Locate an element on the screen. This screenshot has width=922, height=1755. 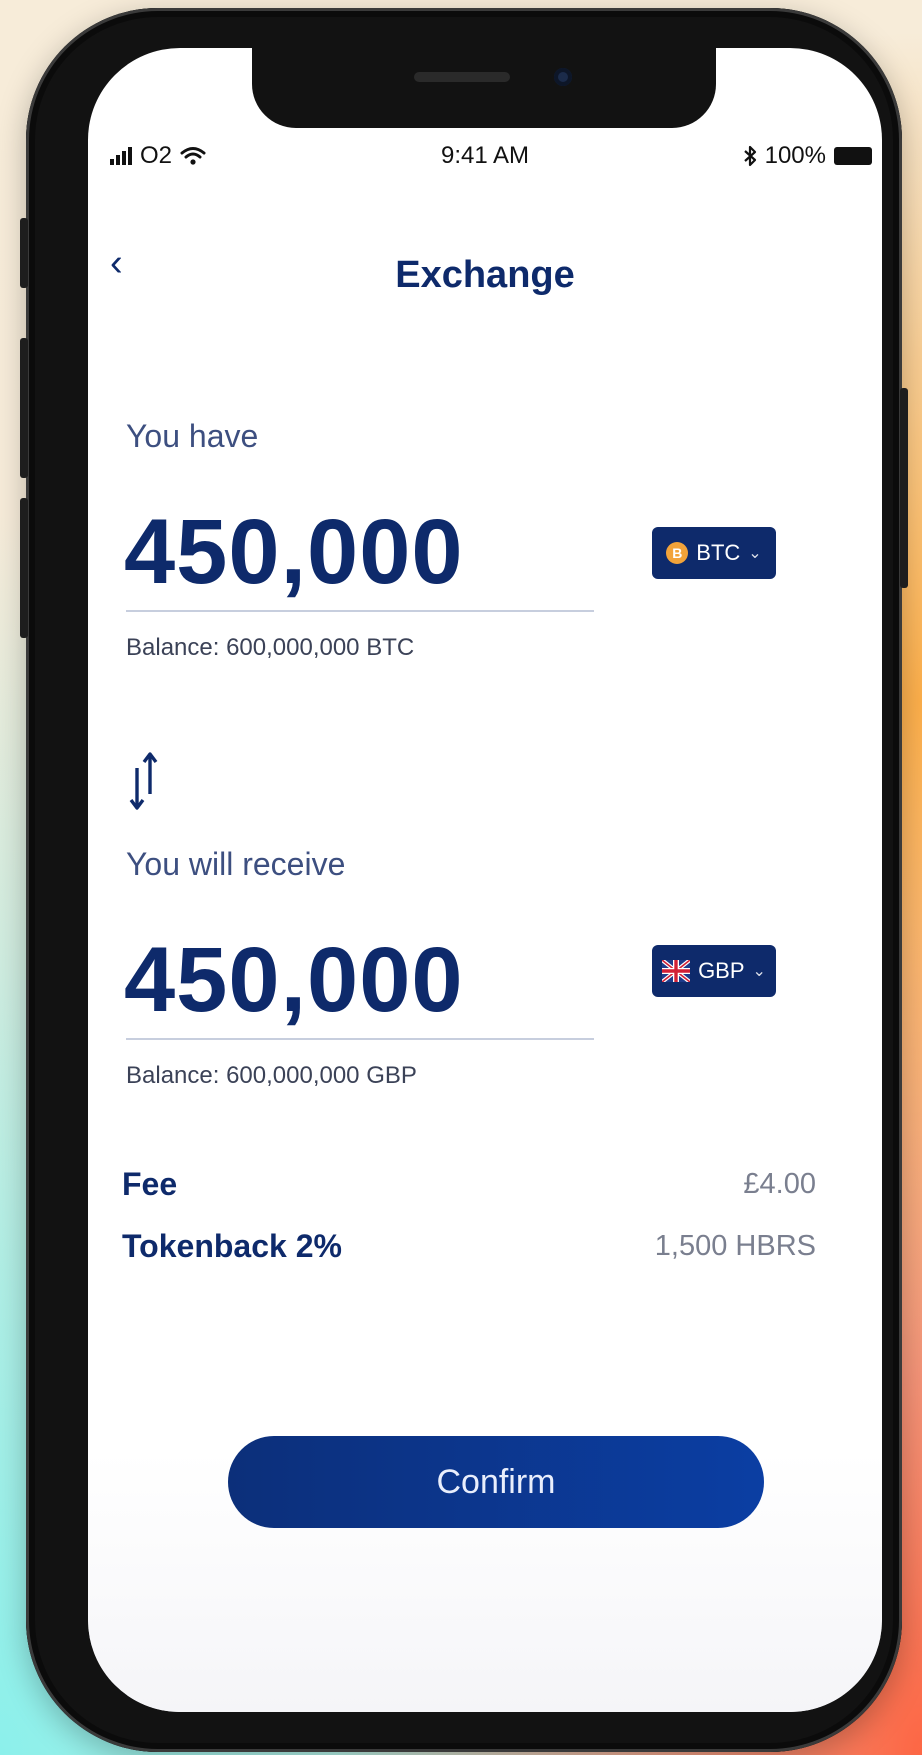
fee-value: £4.00 is located at coordinates (779, 1184).